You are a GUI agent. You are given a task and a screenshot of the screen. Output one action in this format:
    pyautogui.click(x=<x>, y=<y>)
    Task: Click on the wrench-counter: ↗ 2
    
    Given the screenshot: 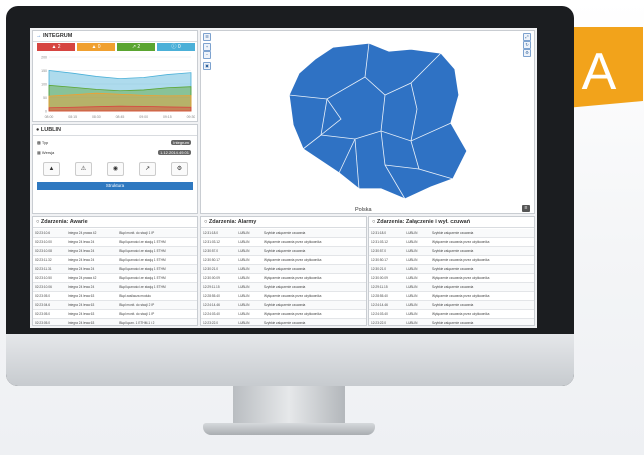 What is the action you would take?
    pyautogui.click(x=136, y=47)
    